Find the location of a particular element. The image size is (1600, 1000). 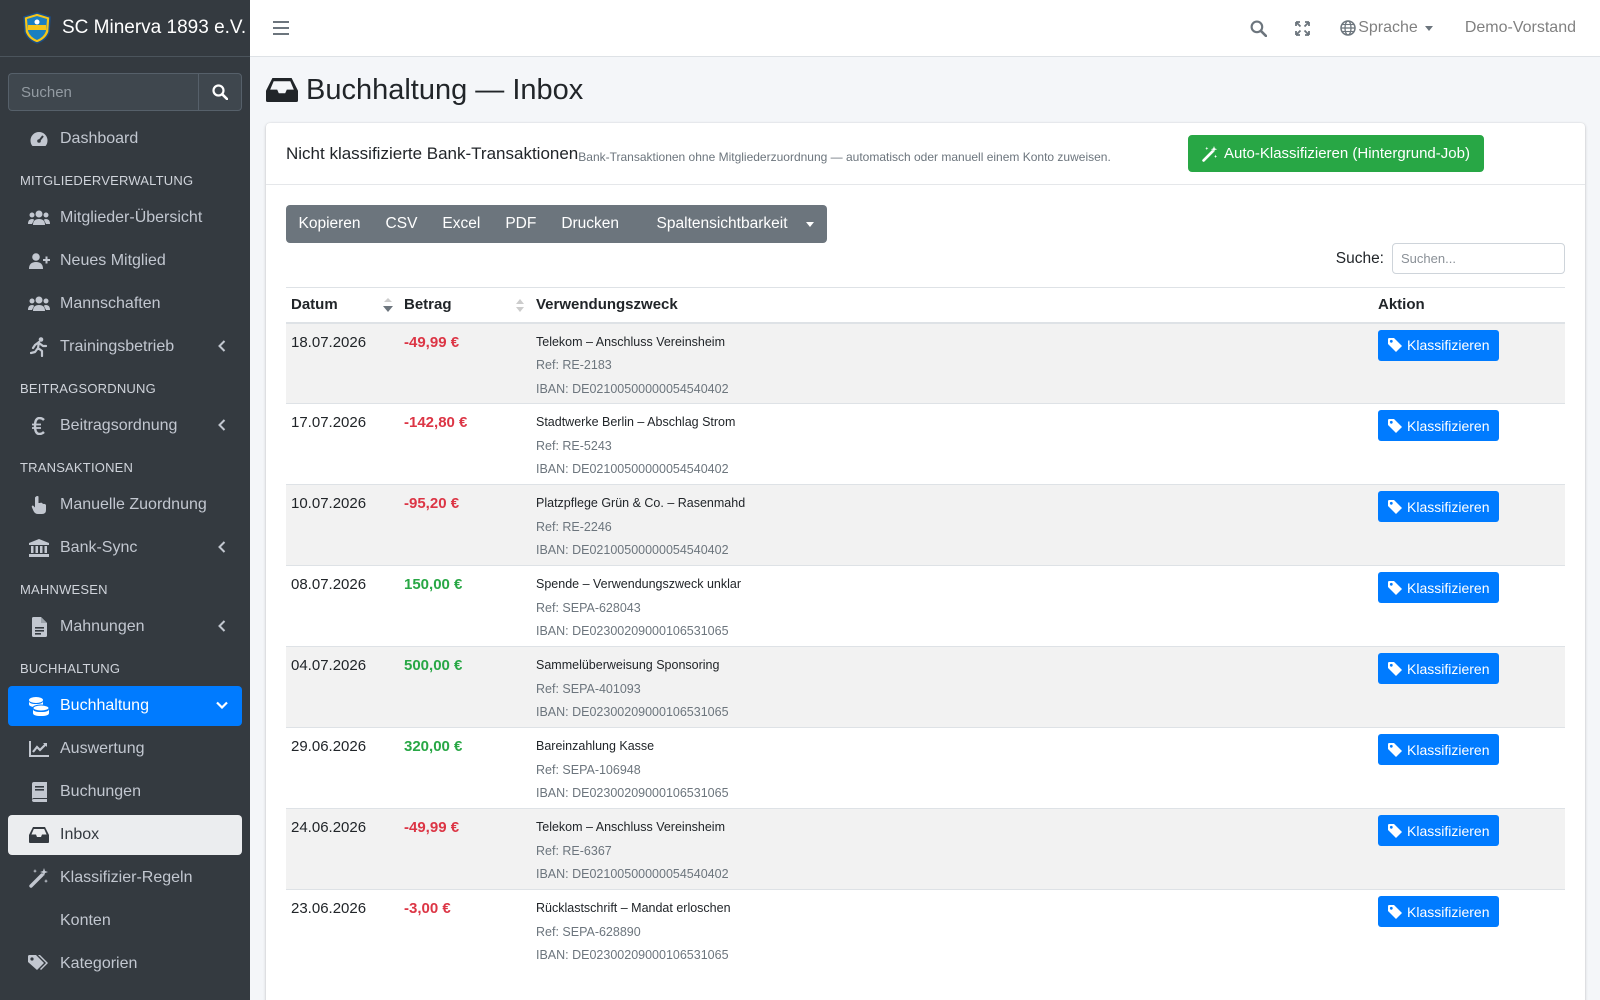

cell-amount: -49,99 € is located at coordinates (465, 849).